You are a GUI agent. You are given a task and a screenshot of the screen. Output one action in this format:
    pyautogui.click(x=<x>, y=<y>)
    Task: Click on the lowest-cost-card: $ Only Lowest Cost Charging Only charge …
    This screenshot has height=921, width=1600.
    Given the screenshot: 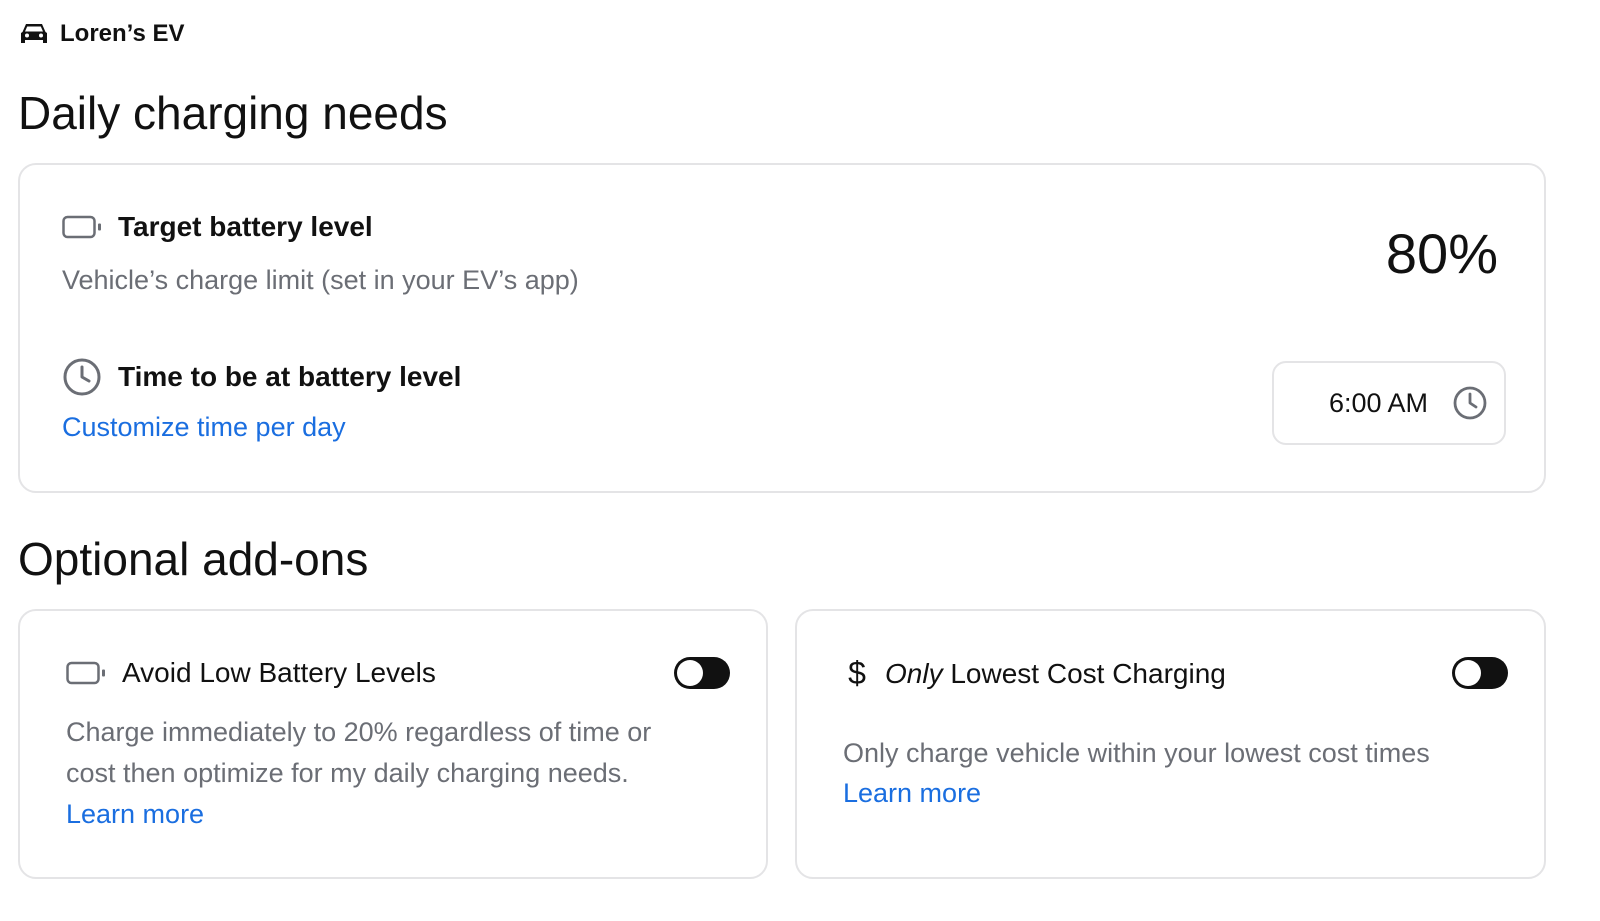 What is the action you would take?
    pyautogui.click(x=1170, y=744)
    